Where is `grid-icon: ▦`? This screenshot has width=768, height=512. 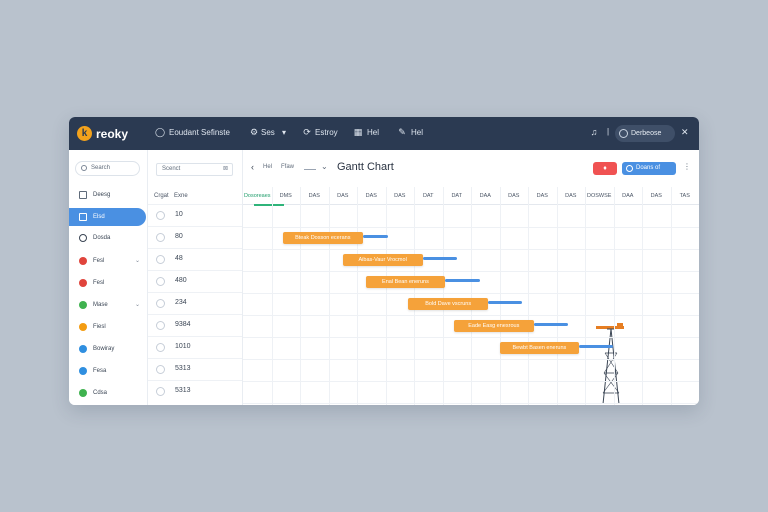 grid-icon: ▦ is located at coordinates (358, 132).